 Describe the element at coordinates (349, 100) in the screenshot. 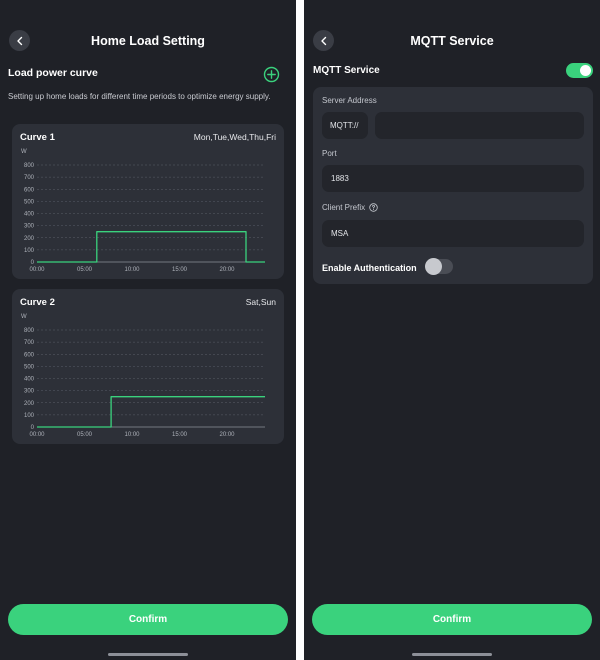

I see `server-address-label: Server Address` at that location.